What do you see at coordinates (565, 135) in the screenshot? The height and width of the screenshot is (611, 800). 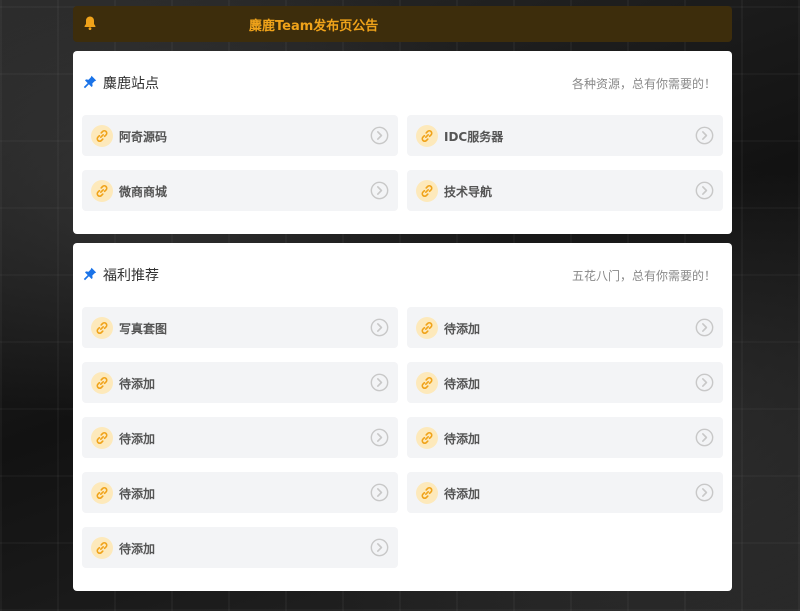 I see `link-item-idc-server: IDC服务器` at bounding box center [565, 135].